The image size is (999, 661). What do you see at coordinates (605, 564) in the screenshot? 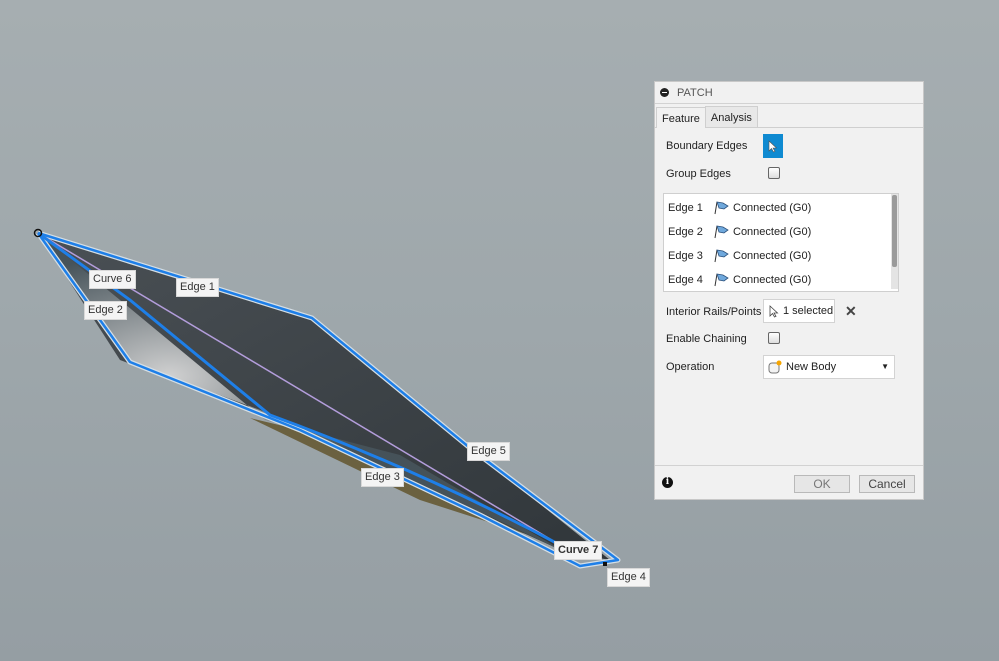
I see `end-vertex` at bounding box center [605, 564].